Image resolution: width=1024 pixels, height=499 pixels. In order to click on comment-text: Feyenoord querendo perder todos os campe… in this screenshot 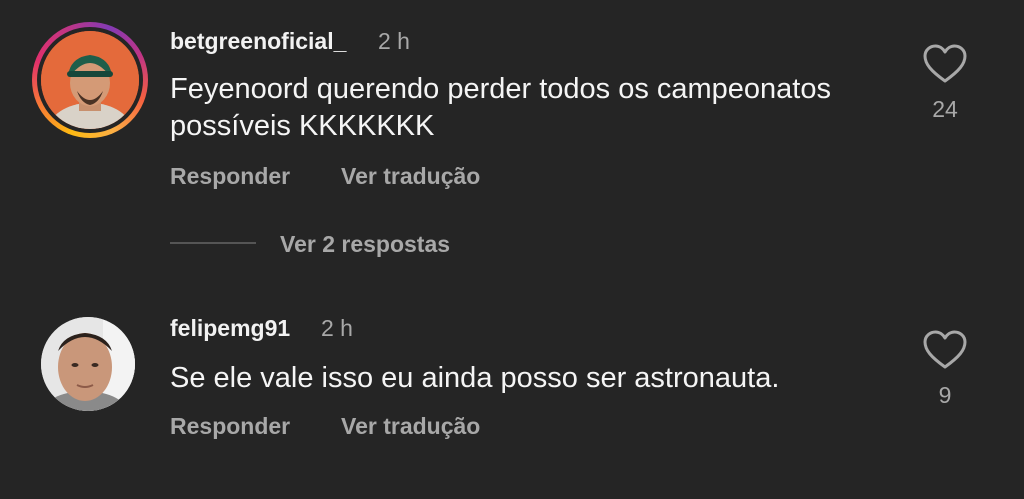, I will do `click(500, 107)`.